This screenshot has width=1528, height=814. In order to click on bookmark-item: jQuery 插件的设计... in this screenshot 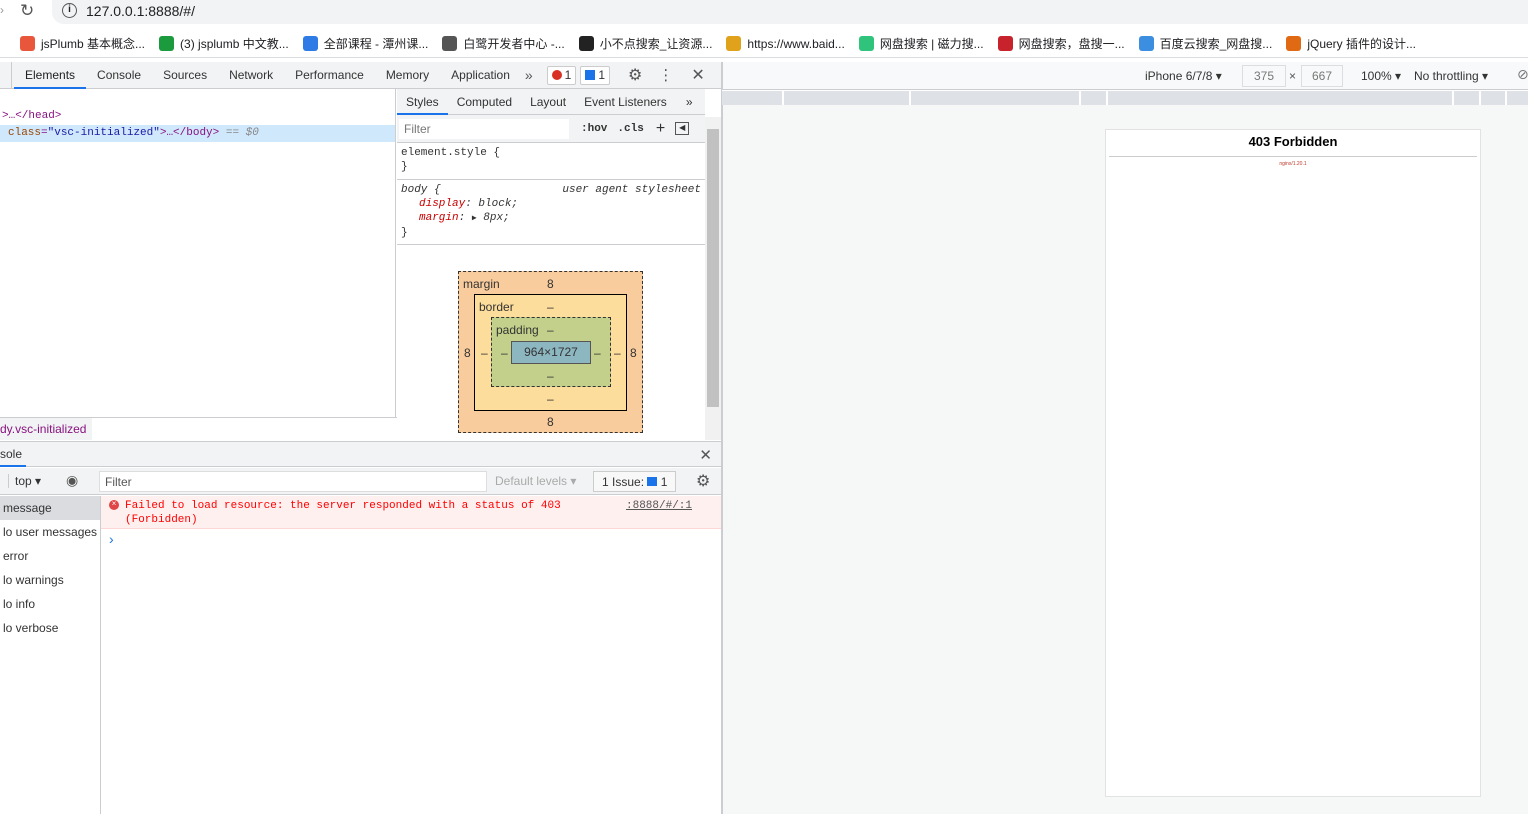, I will do `click(1351, 43)`.